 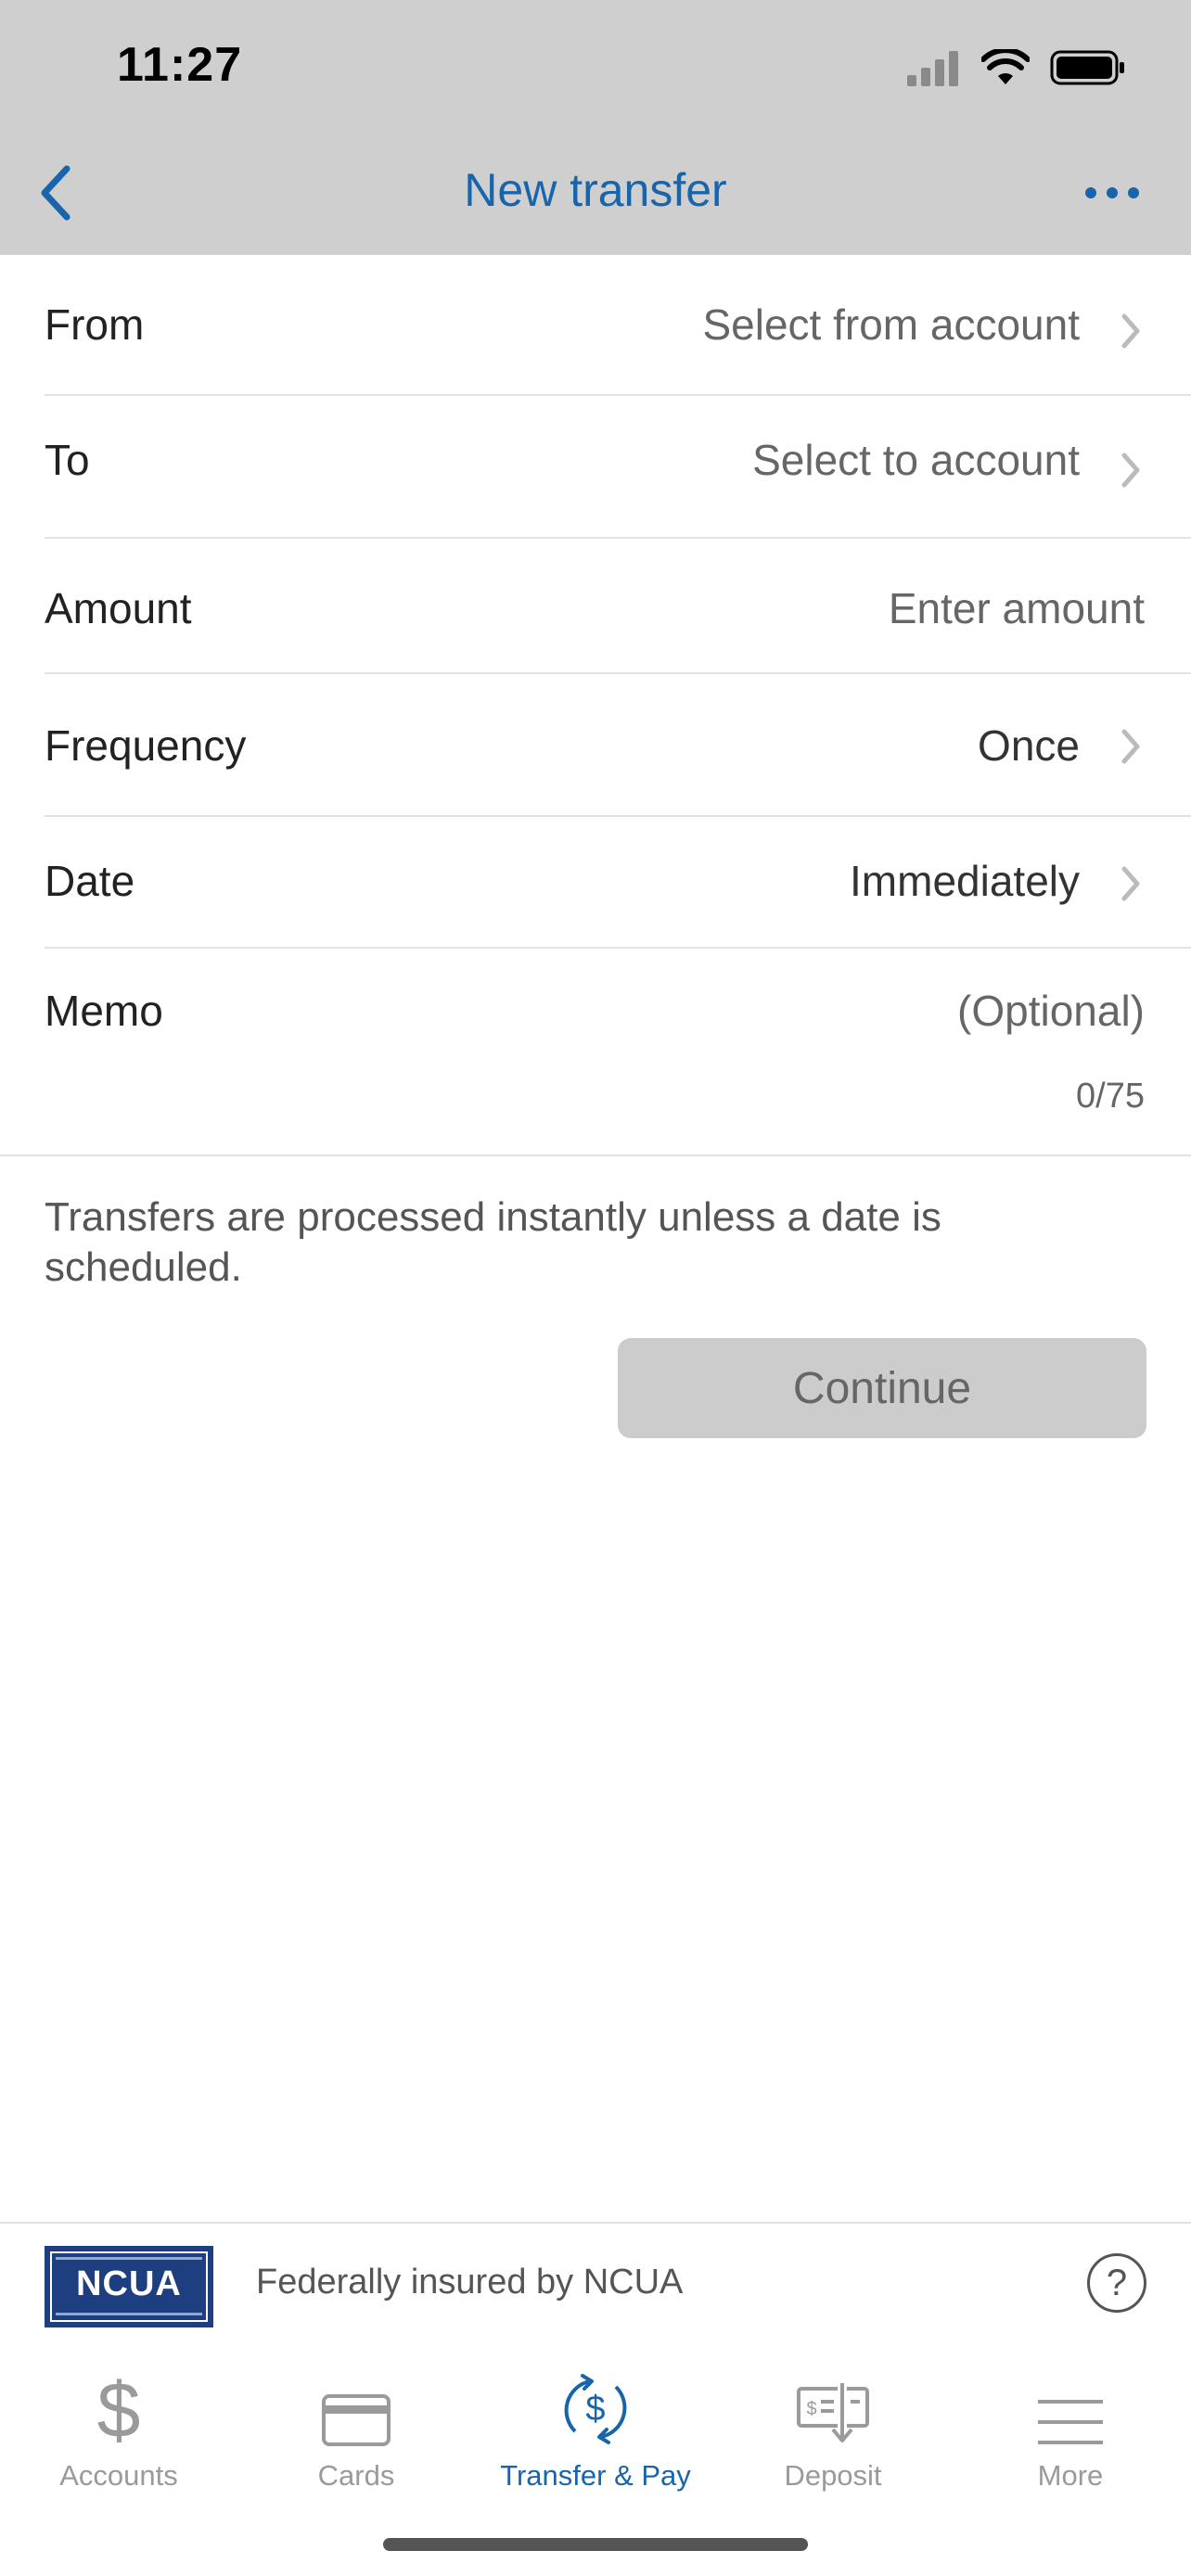 I want to click on insurance-text: Federally insured by NCUA, so click(x=470, y=2283).